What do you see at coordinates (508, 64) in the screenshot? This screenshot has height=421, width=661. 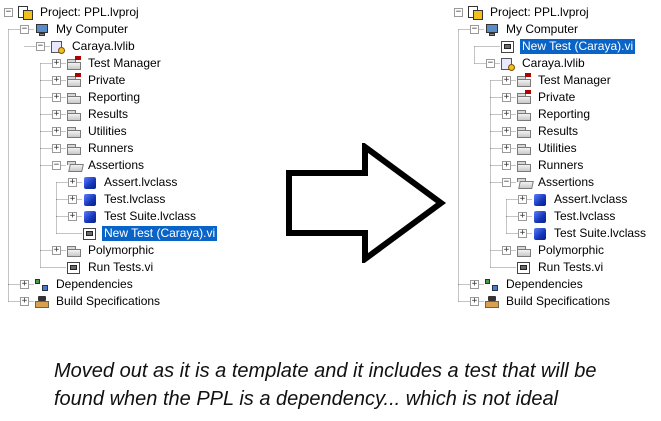 I see `library-icon` at bounding box center [508, 64].